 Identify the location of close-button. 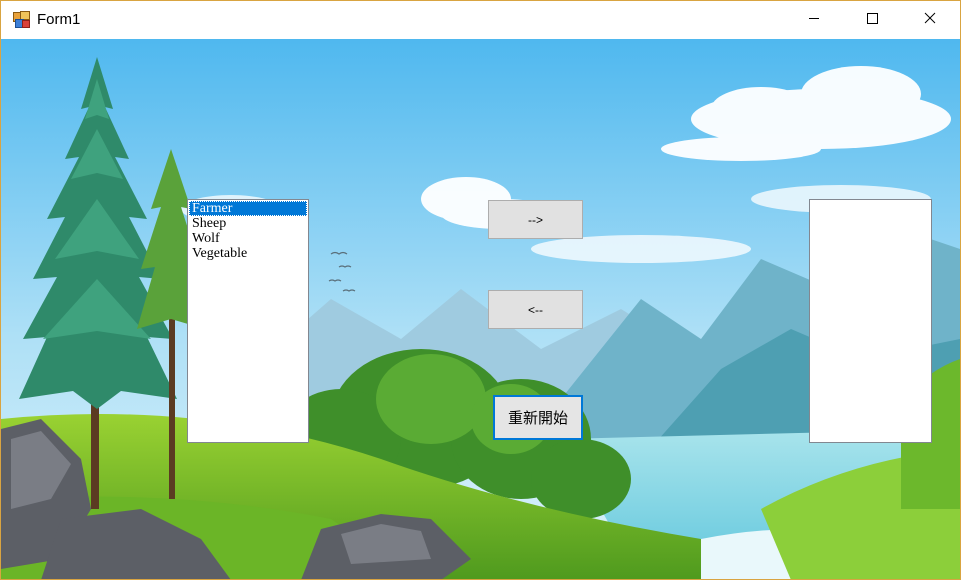
(930, 20).